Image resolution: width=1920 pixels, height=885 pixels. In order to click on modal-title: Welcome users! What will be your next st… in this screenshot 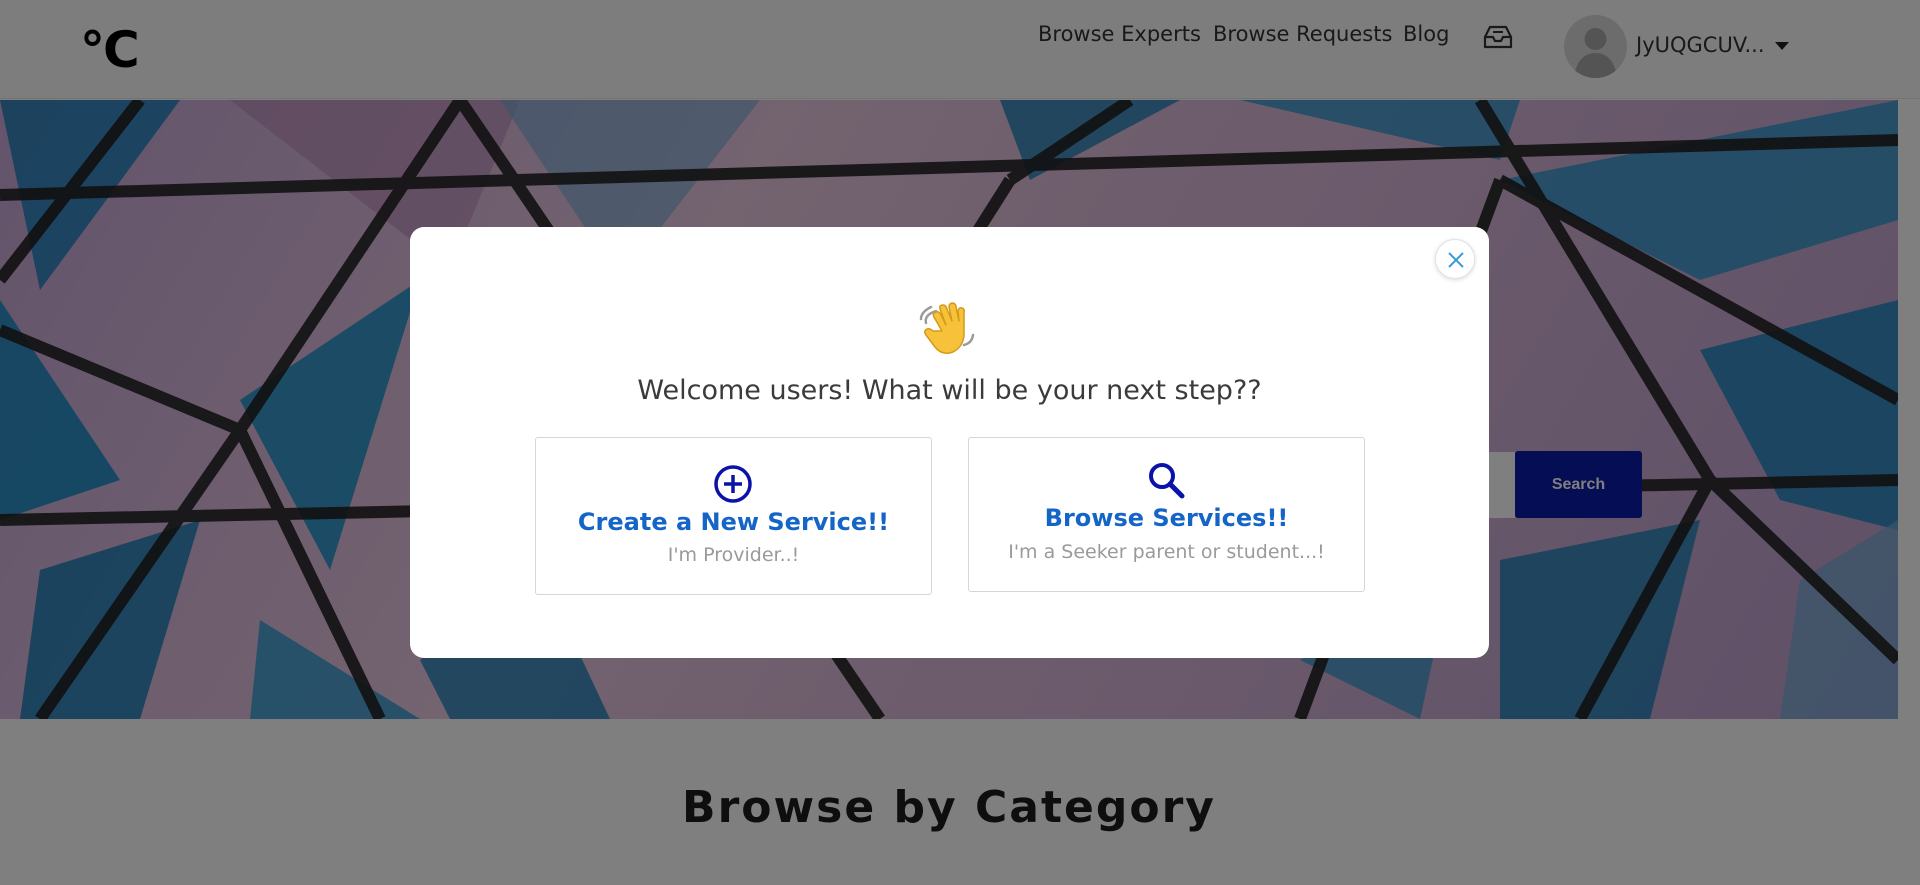, I will do `click(949, 390)`.